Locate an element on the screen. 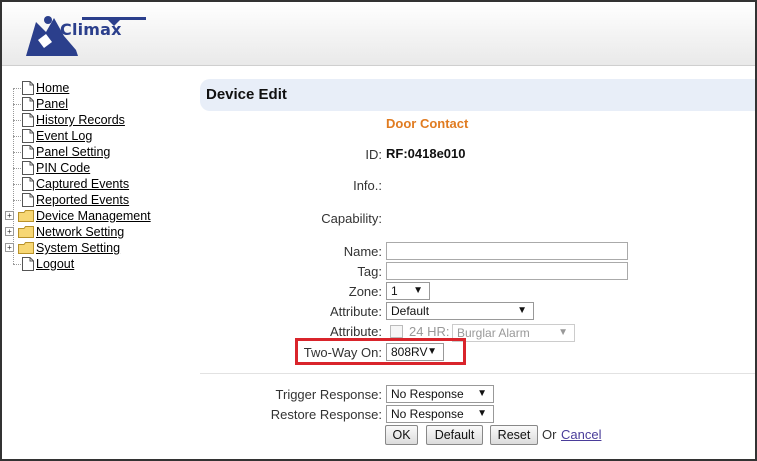 The width and height of the screenshot is (757, 461). section-divider is located at coordinates (477, 373).